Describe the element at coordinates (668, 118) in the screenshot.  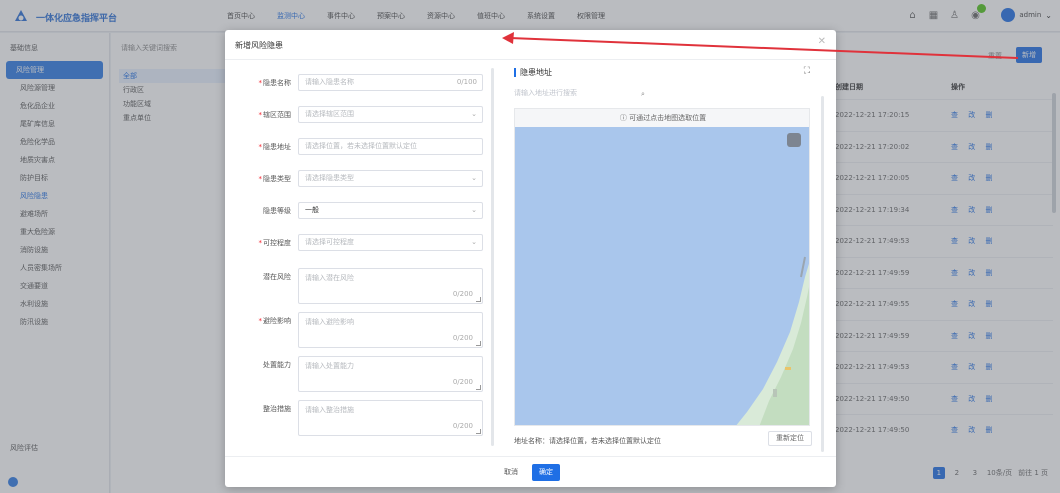
I see `map-hint-text: 可通过点击地图选取位置` at that location.